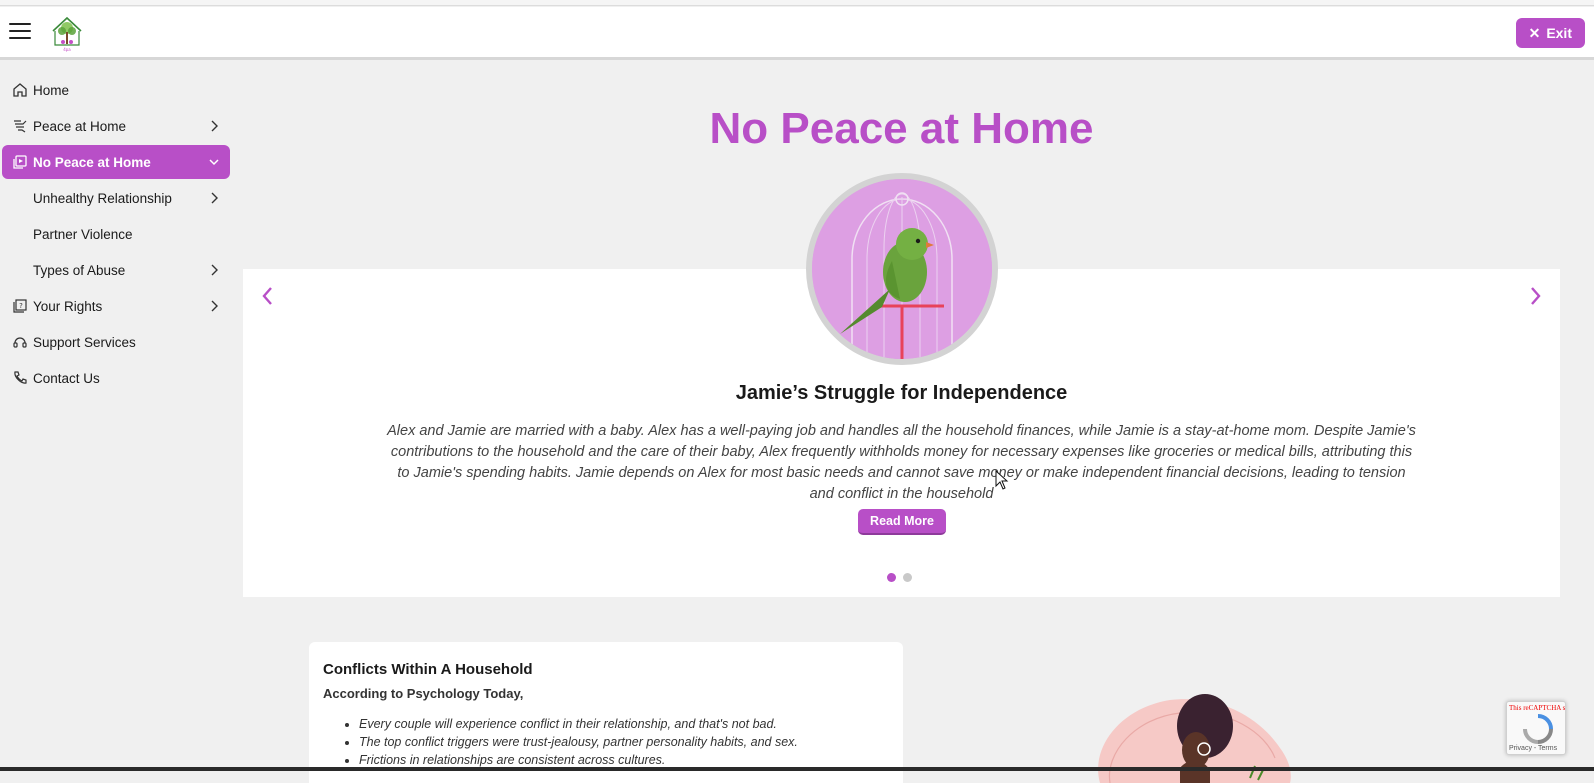  I want to click on top-header: 4pa ✕ Exit, so click(797, 33).